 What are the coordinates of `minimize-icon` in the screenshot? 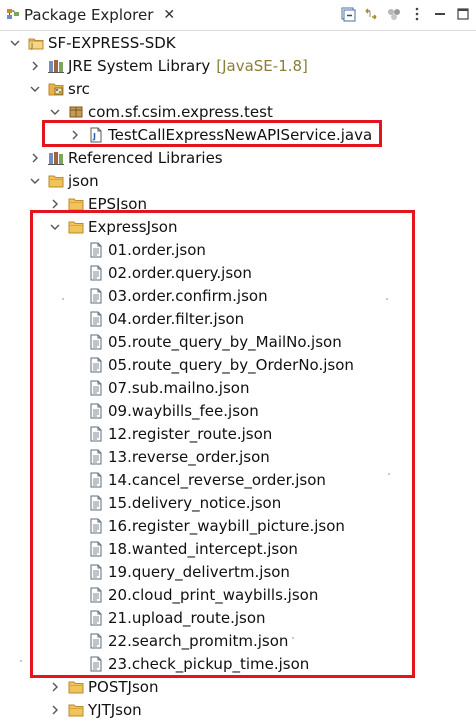 It's located at (440, 14).